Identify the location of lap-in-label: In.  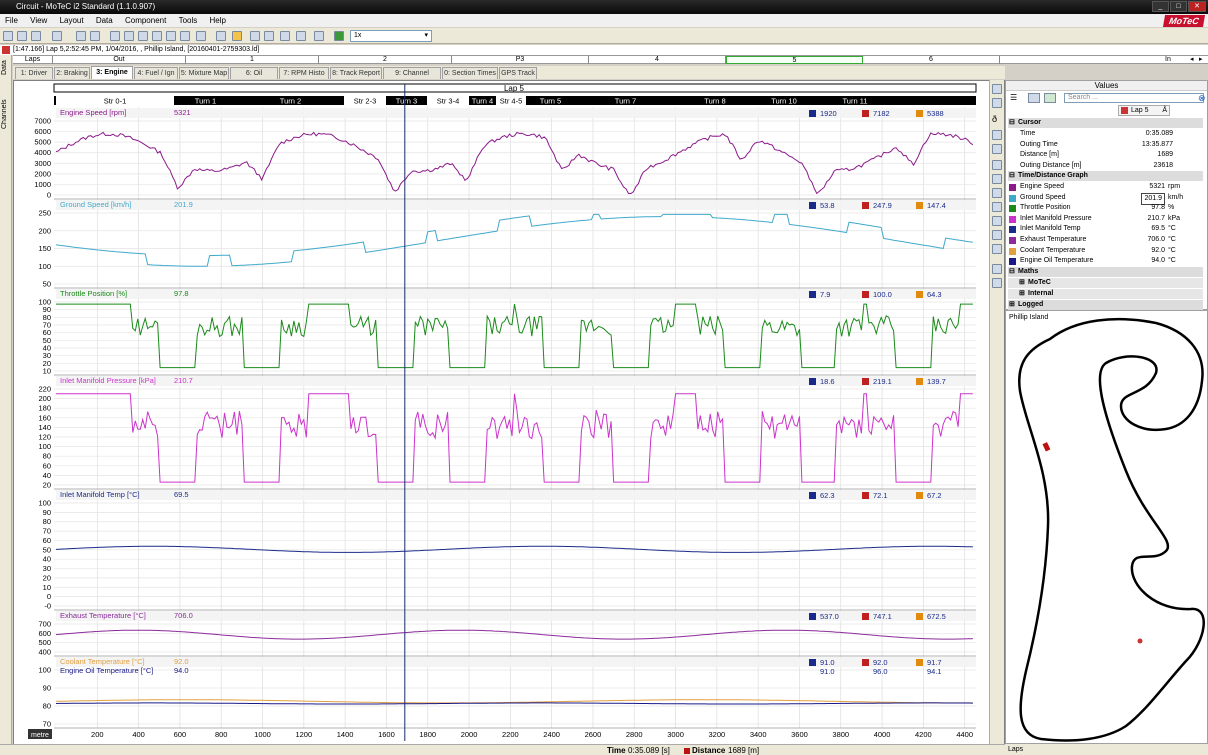
(1168, 60).